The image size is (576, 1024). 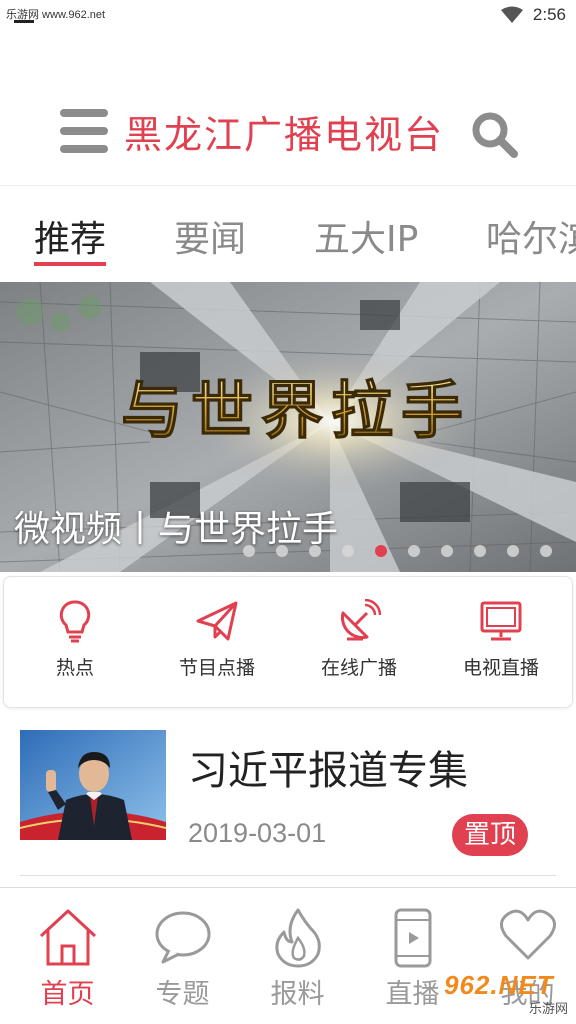 I want to click on news-title: 习近平报道专集, so click(x=328, y=771).